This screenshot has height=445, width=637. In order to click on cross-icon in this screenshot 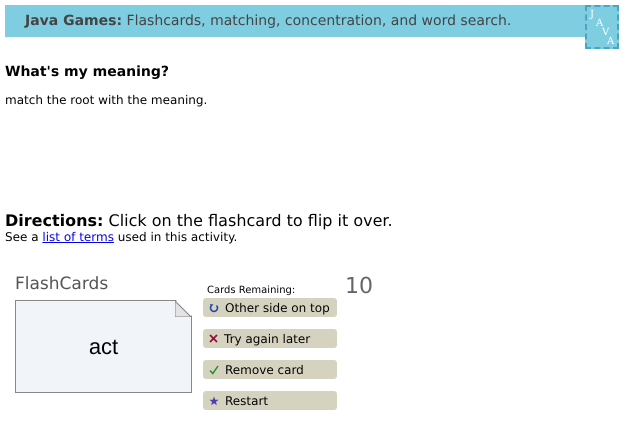, I will do `click(213, 338)`.